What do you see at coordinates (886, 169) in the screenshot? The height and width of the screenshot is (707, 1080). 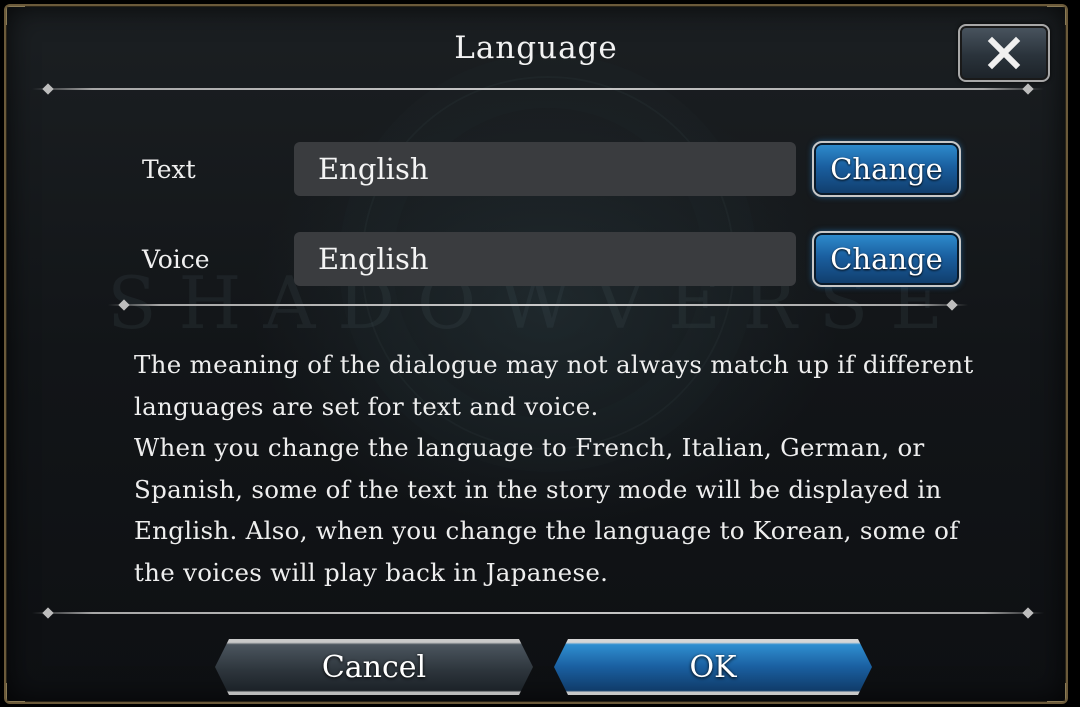 I see `change-text-language-button: Change` at bounding box center [886, 169].